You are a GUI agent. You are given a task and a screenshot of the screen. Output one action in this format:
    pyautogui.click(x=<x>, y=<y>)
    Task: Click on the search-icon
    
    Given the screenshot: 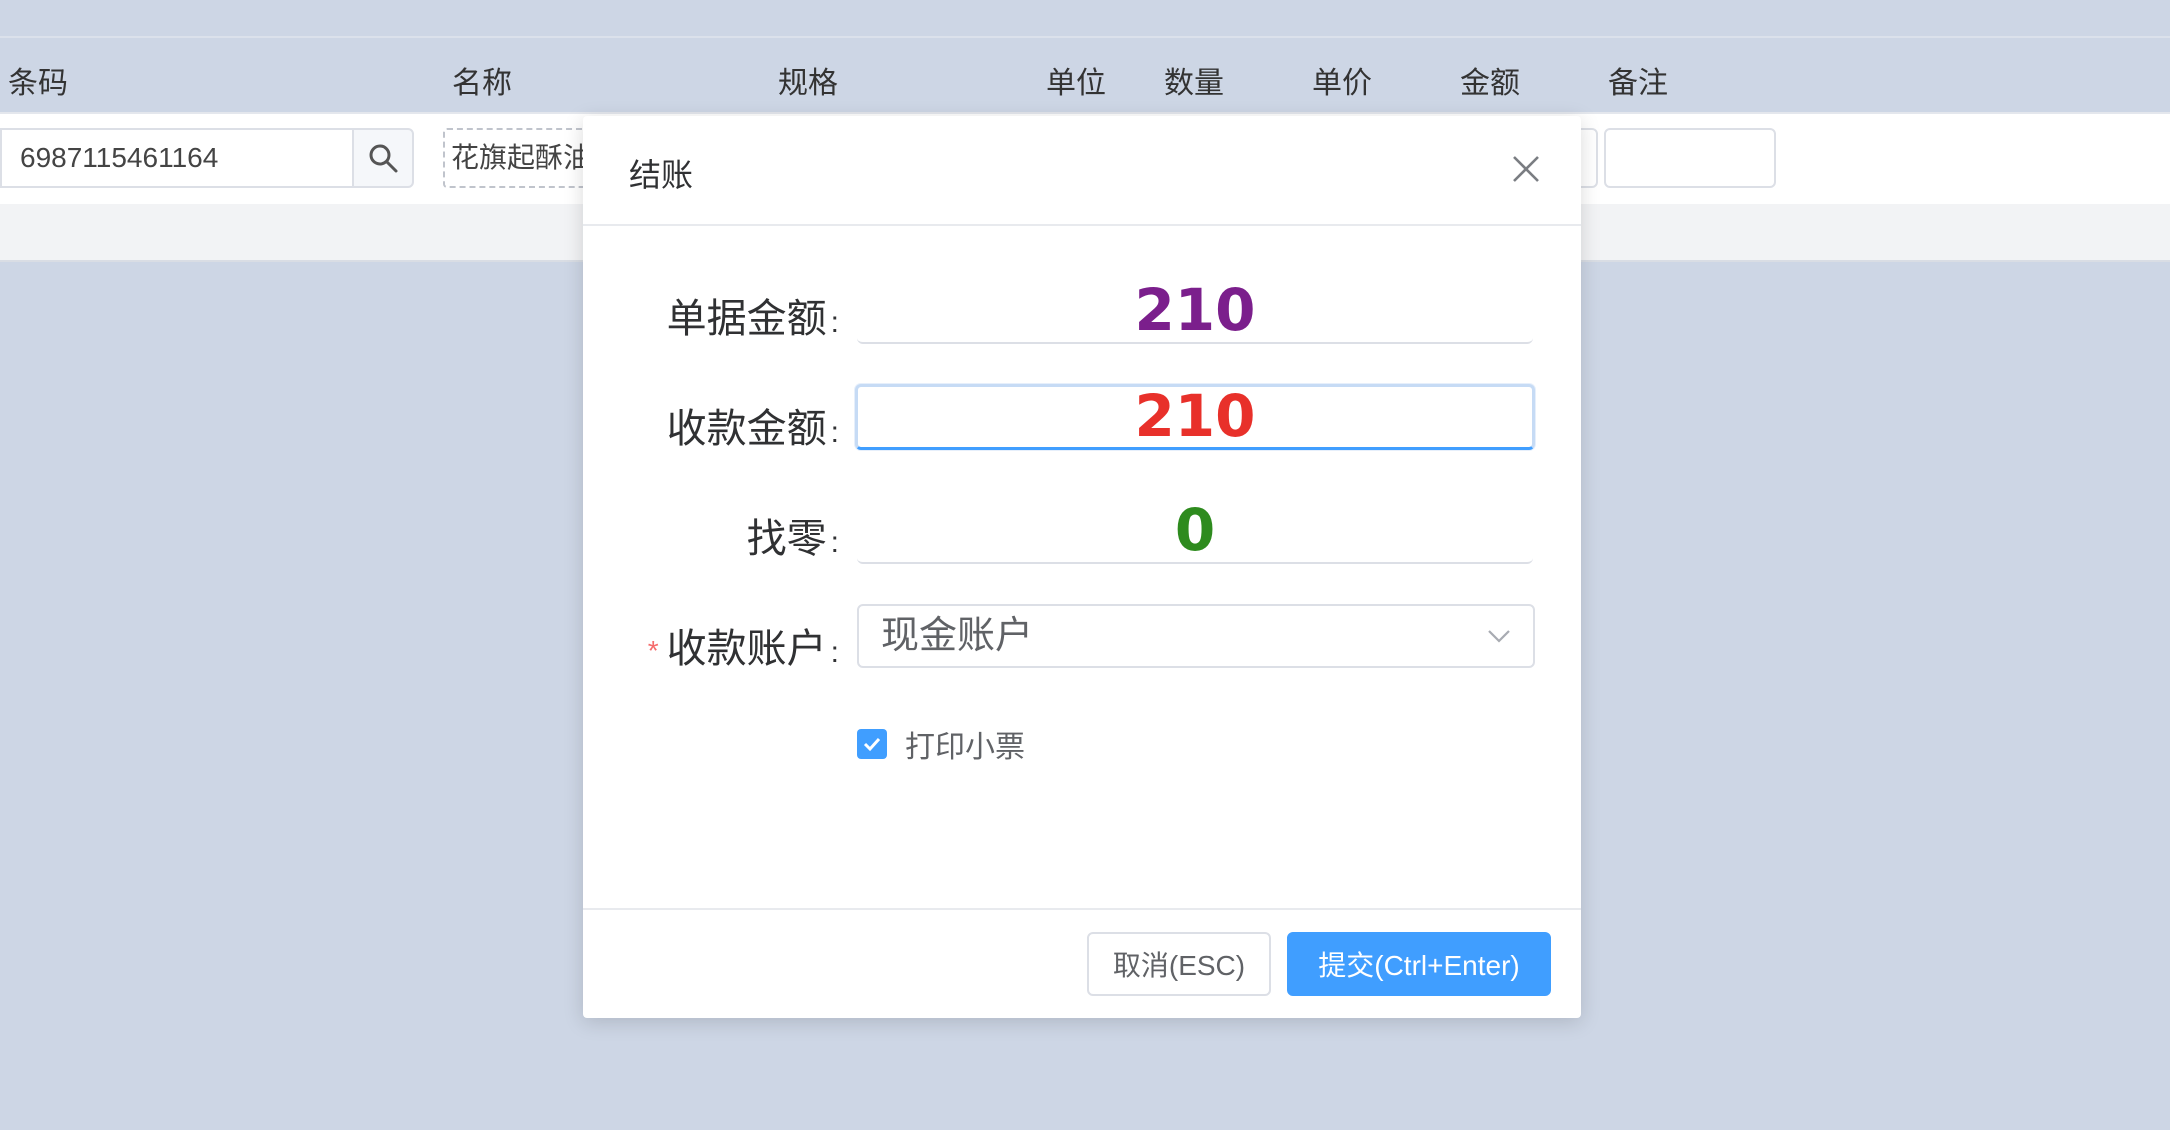 What is the action you would take?
    pyautogui.click(x=383, y=158)
    